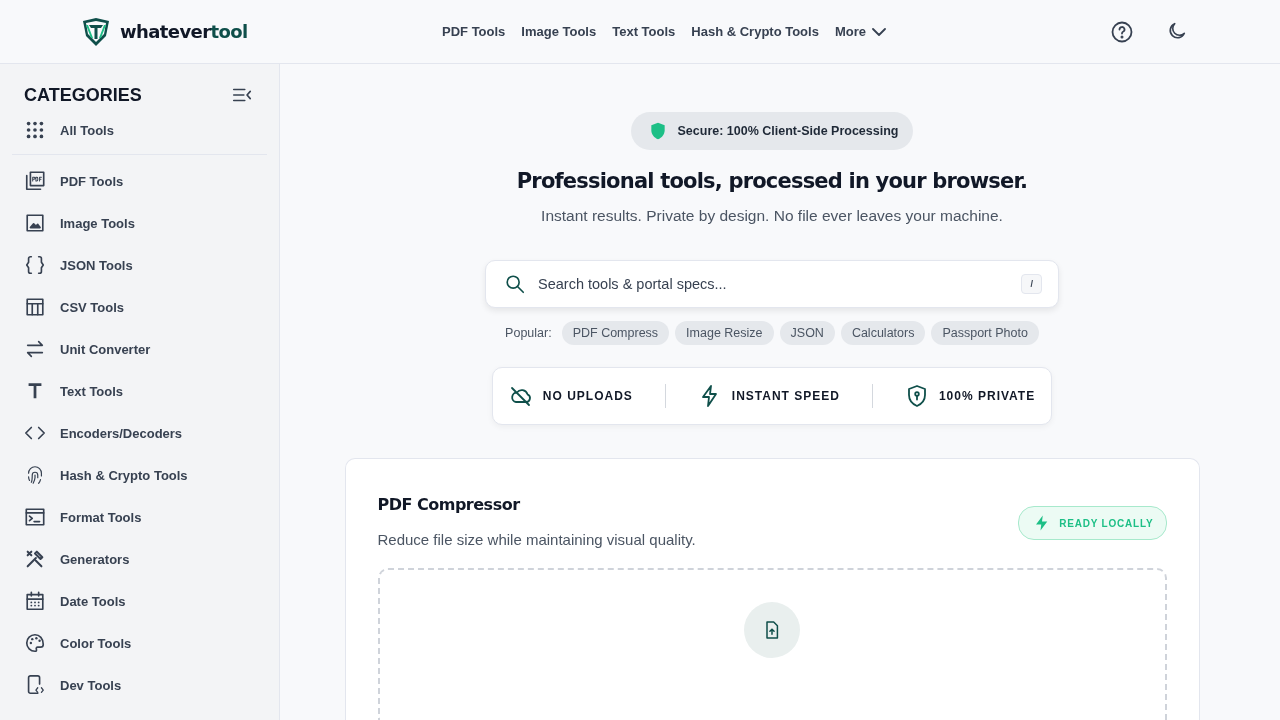 This screenshot has width=1280, height=720. What do you see at coordinates (83, 95) in the screenshot?
I see `sidebar-title: CATEGORIES` at bounding box center [83, 95].